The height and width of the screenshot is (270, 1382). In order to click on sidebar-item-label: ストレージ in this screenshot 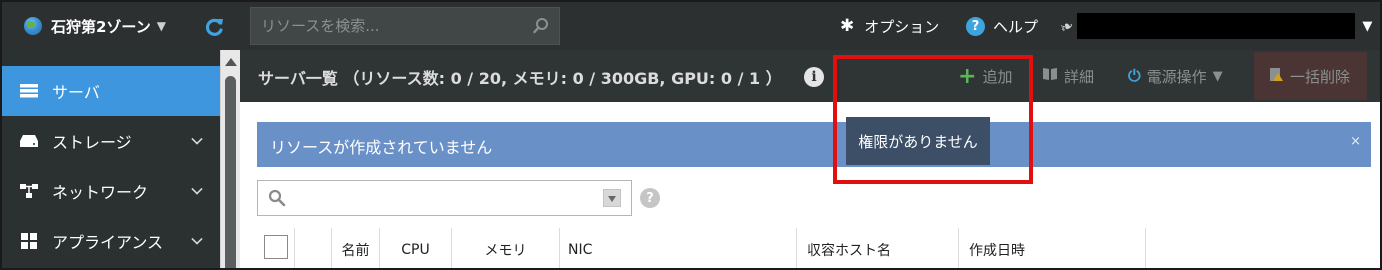, I will do `click(92, 142)`.